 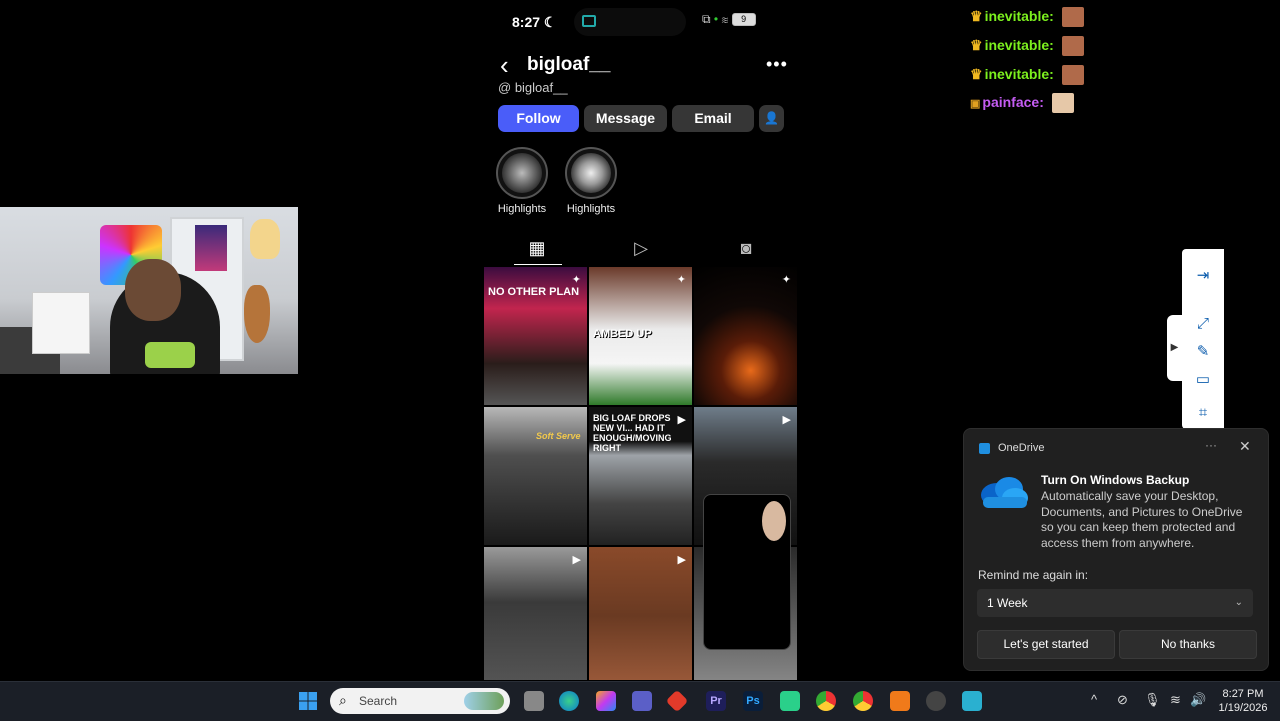 I want to click on add-user-icon: 👤, so click(x=771, y=118).